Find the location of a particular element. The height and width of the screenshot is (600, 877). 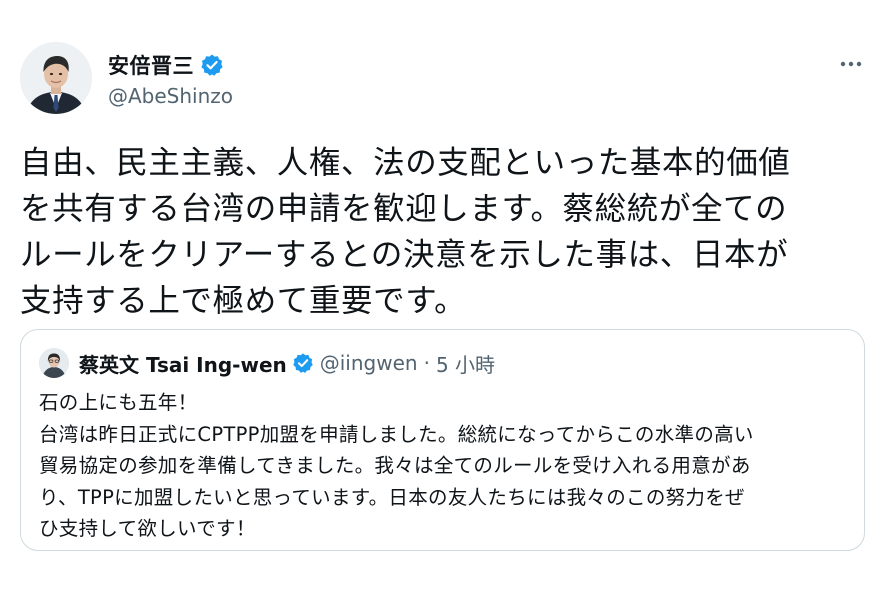

author-display-name: 安倍晋三 is located at coordinates (151, 65).